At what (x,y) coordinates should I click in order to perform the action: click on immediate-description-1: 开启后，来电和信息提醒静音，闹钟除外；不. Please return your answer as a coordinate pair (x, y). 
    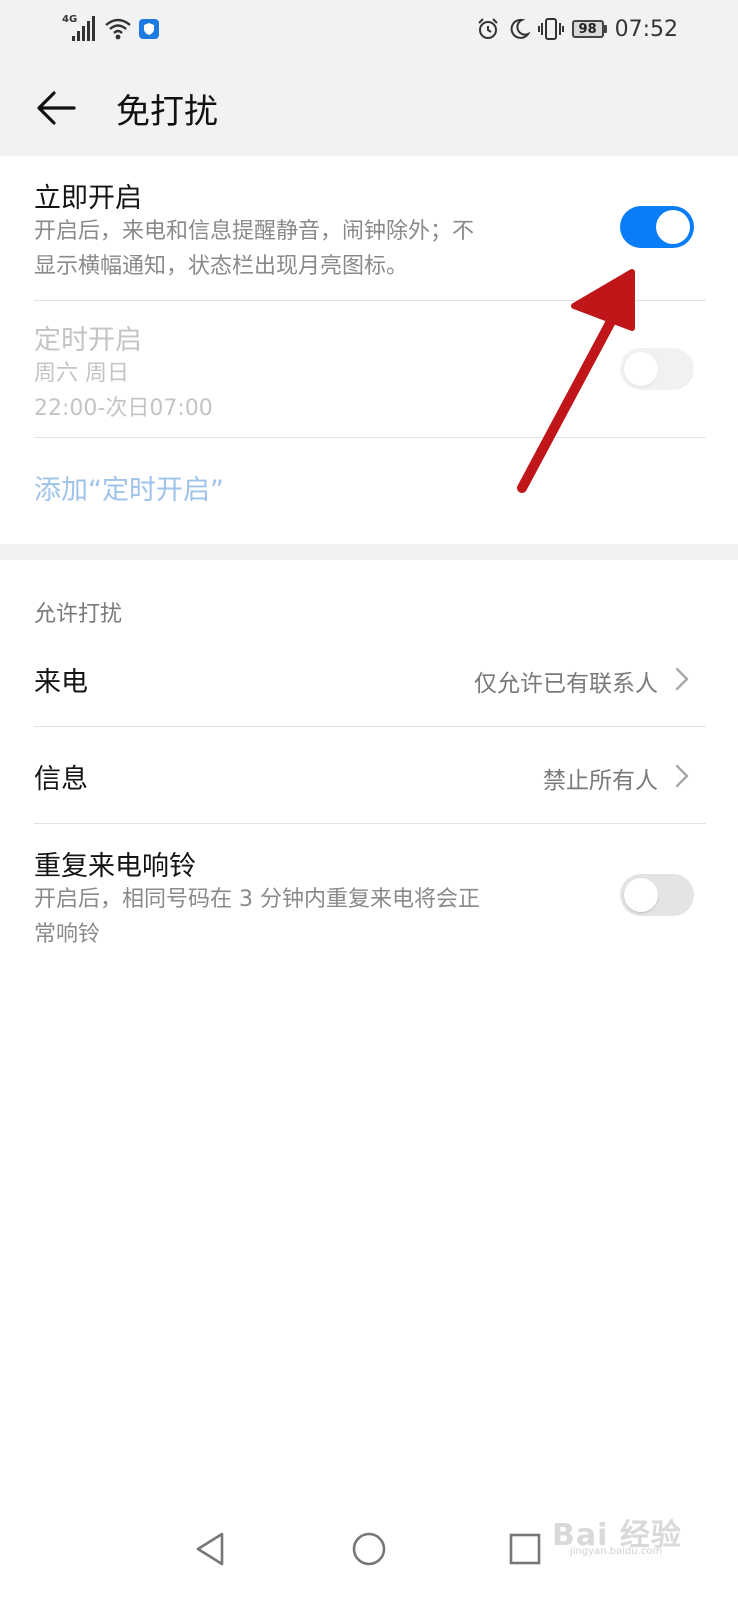
    Looking at the image, I should click on (254, 231).